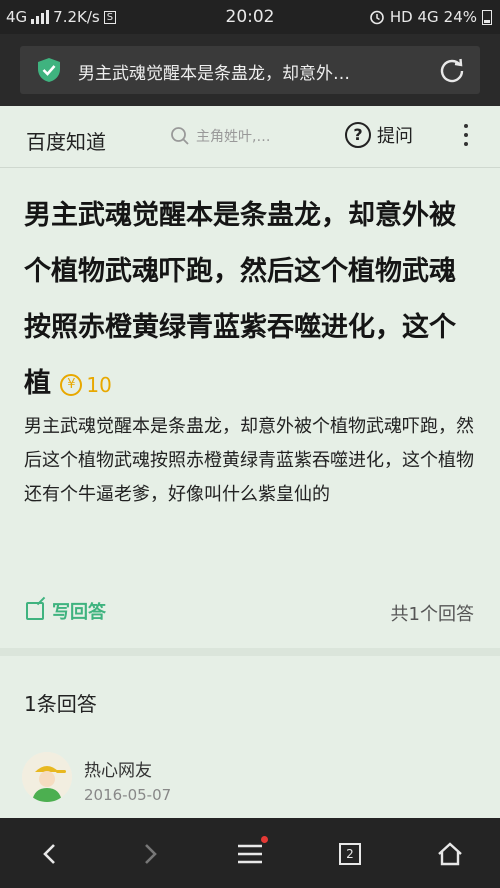 This screenshot has height=888, width=500. What do you see at coordinates (60, 704) in the screenshot?
I see `answer-count-label: 1条回答` at bounding box center [60, 704].